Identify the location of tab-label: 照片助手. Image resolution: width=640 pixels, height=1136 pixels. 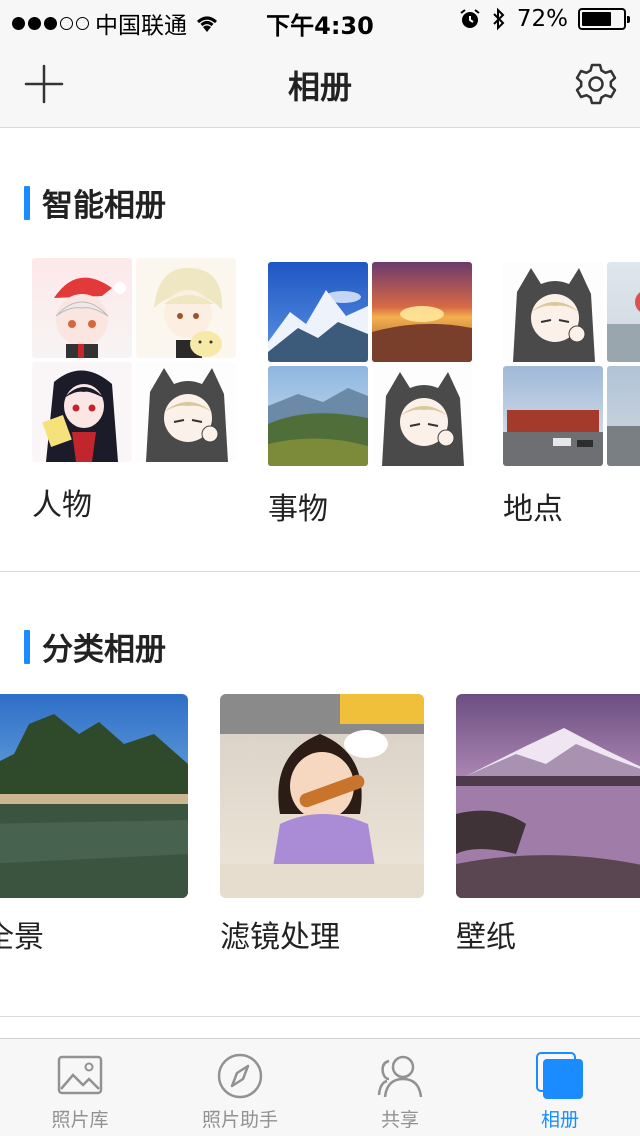
(239, 1120).